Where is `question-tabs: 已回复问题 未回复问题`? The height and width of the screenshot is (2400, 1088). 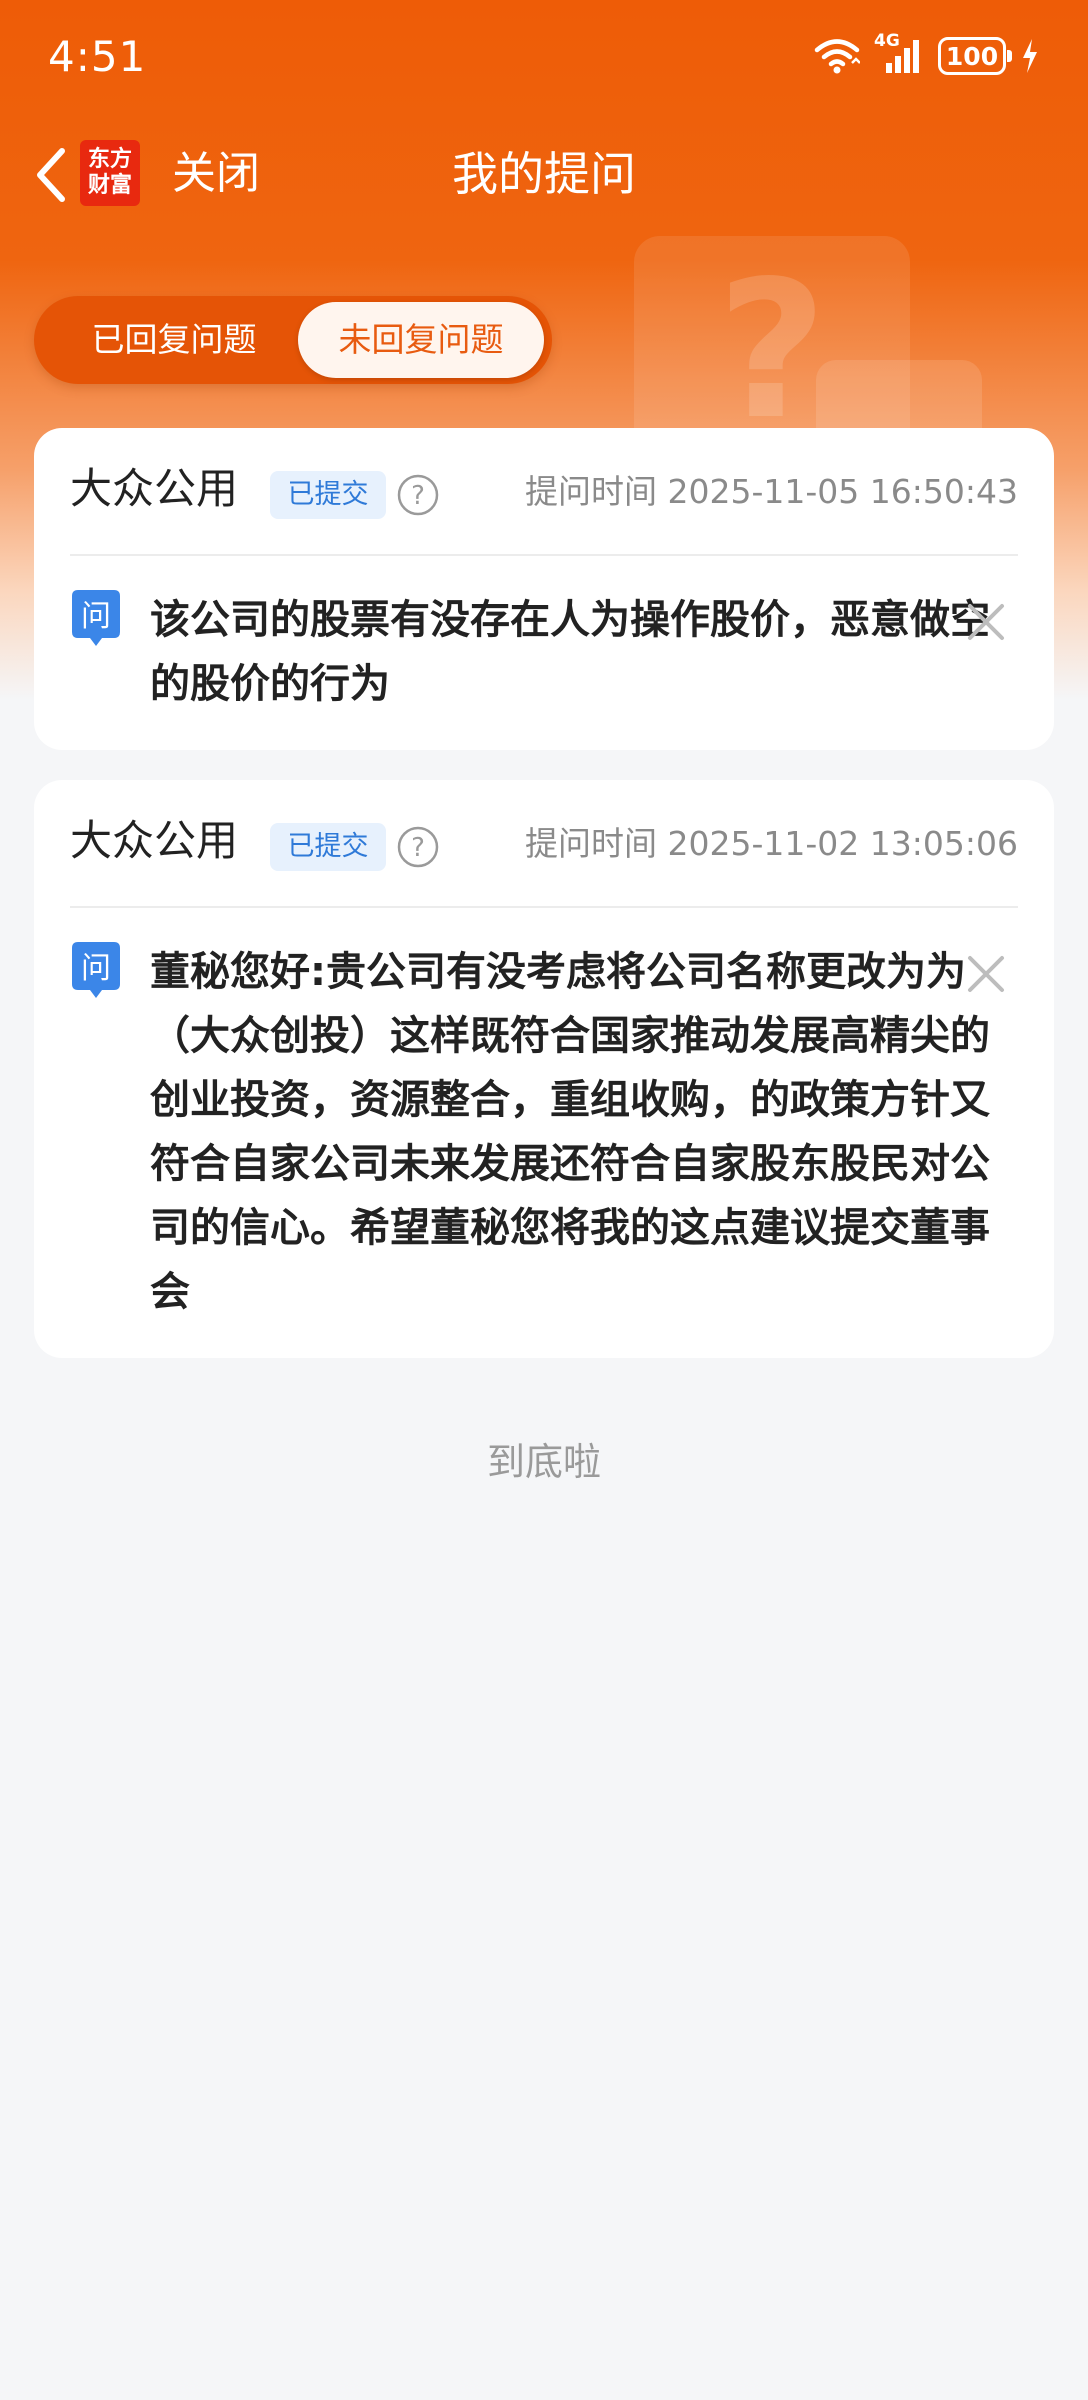
question-tabs: 已回复问题 未回复问题 is located at coordinates (293, 340).